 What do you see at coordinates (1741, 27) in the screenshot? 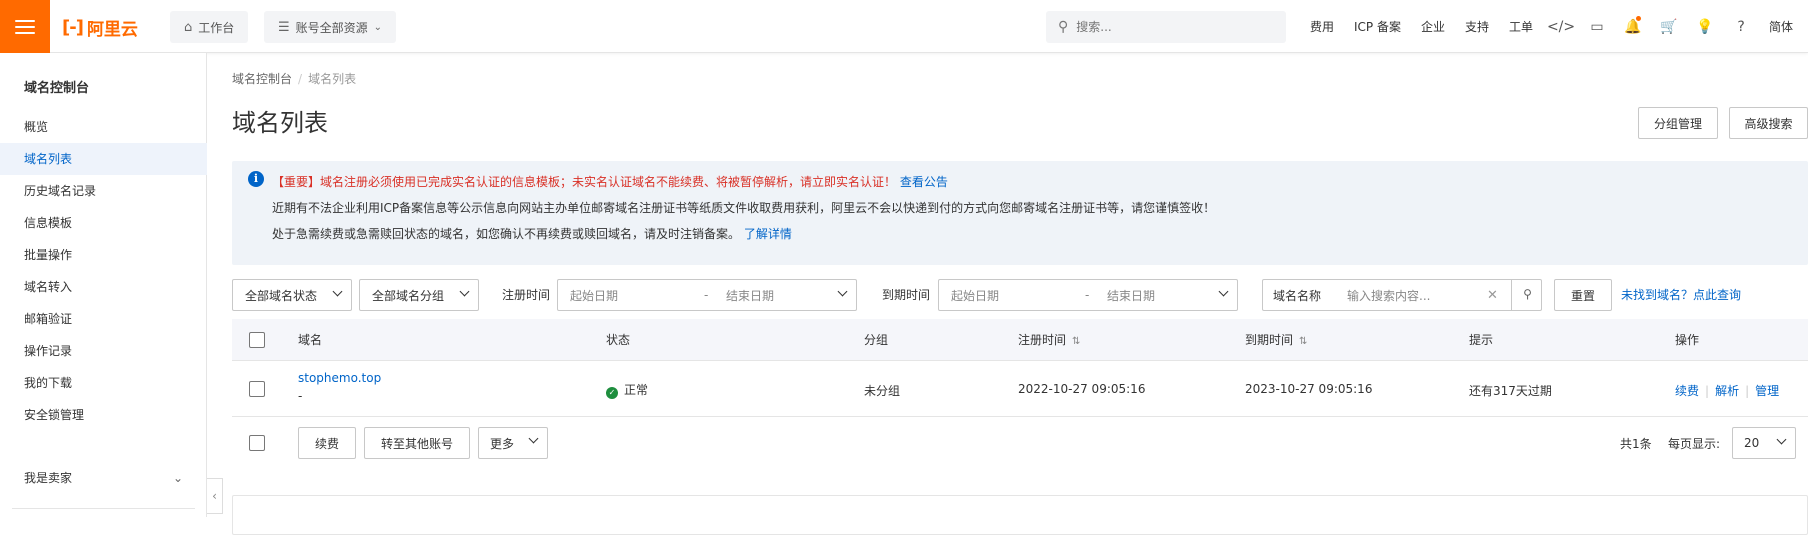
I see `help-icon: ?` at bounding box center [1741, 27].